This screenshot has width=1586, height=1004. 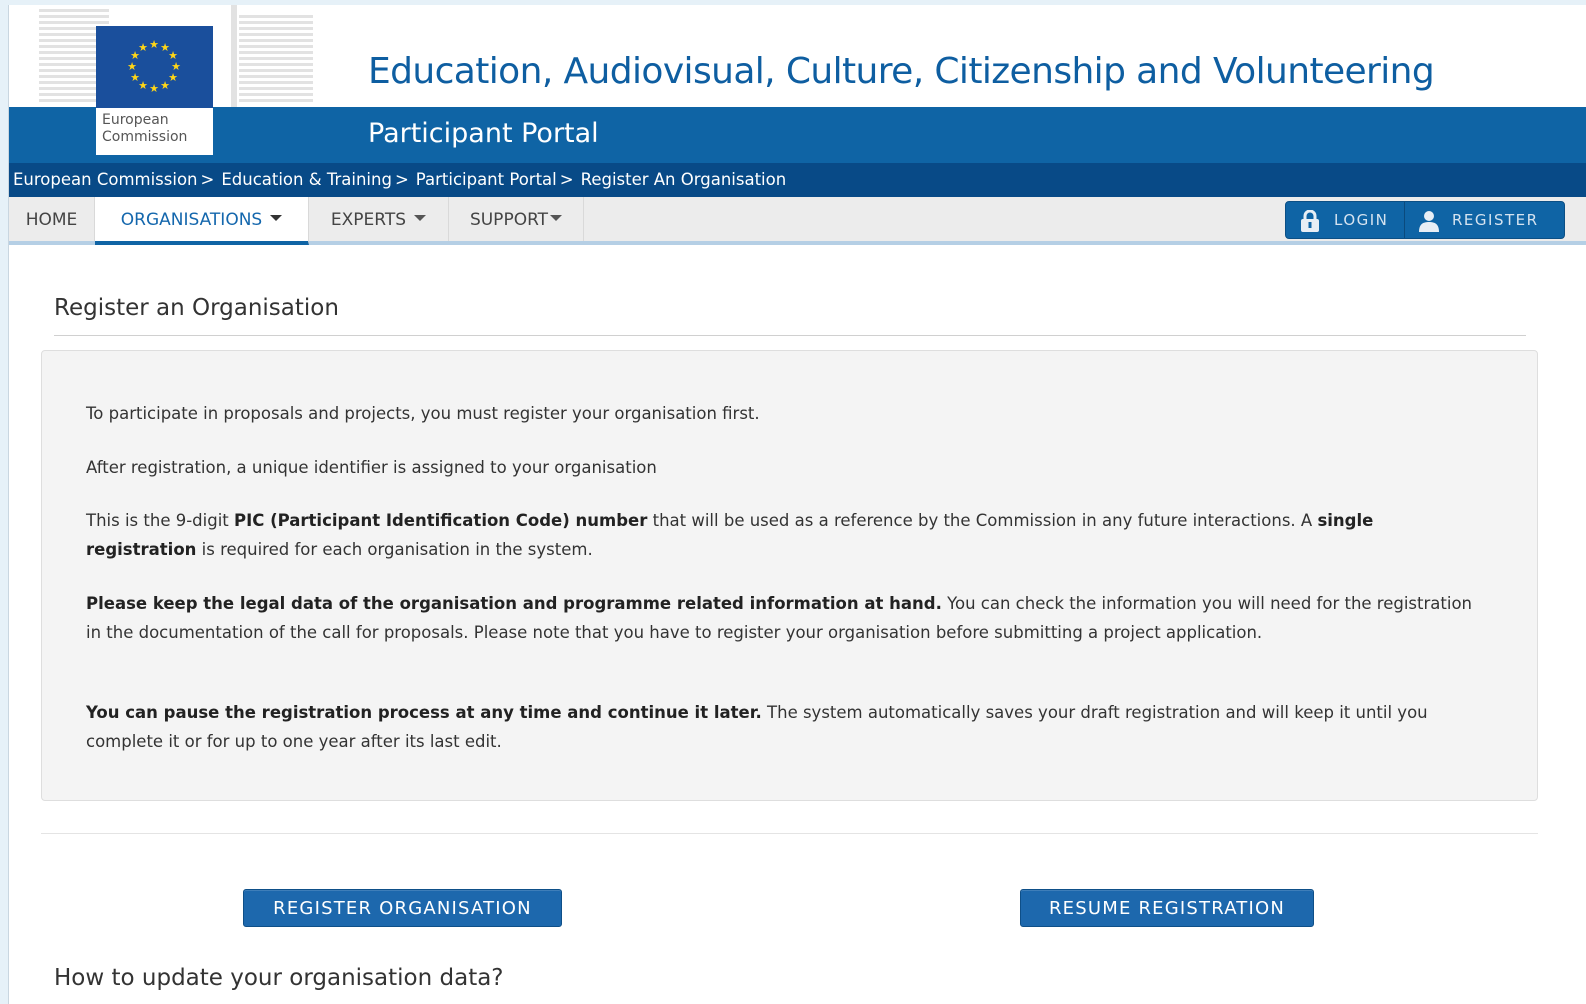 What do you see at coordinates (191, 220) in the screenshot?
I see `nav-item-label: ORGANISATIONS` at bounding box center [191, 220].